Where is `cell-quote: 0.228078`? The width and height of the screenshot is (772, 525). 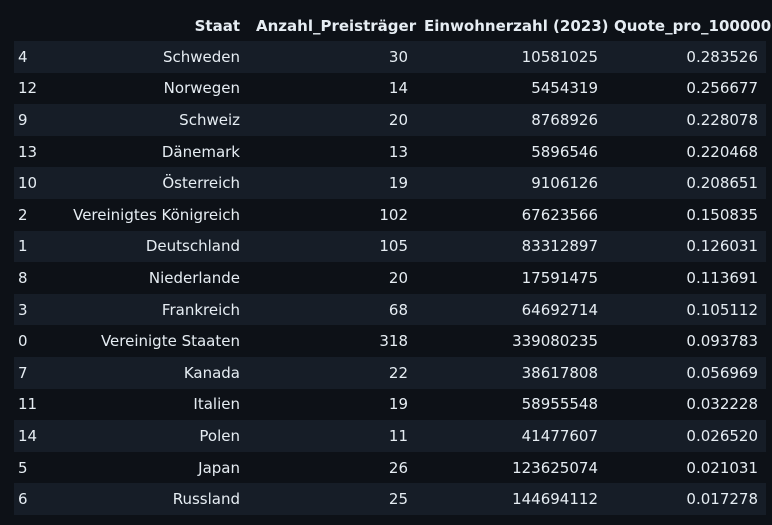 cell-quote: 0.228078 is located at coordinates (722, 119).